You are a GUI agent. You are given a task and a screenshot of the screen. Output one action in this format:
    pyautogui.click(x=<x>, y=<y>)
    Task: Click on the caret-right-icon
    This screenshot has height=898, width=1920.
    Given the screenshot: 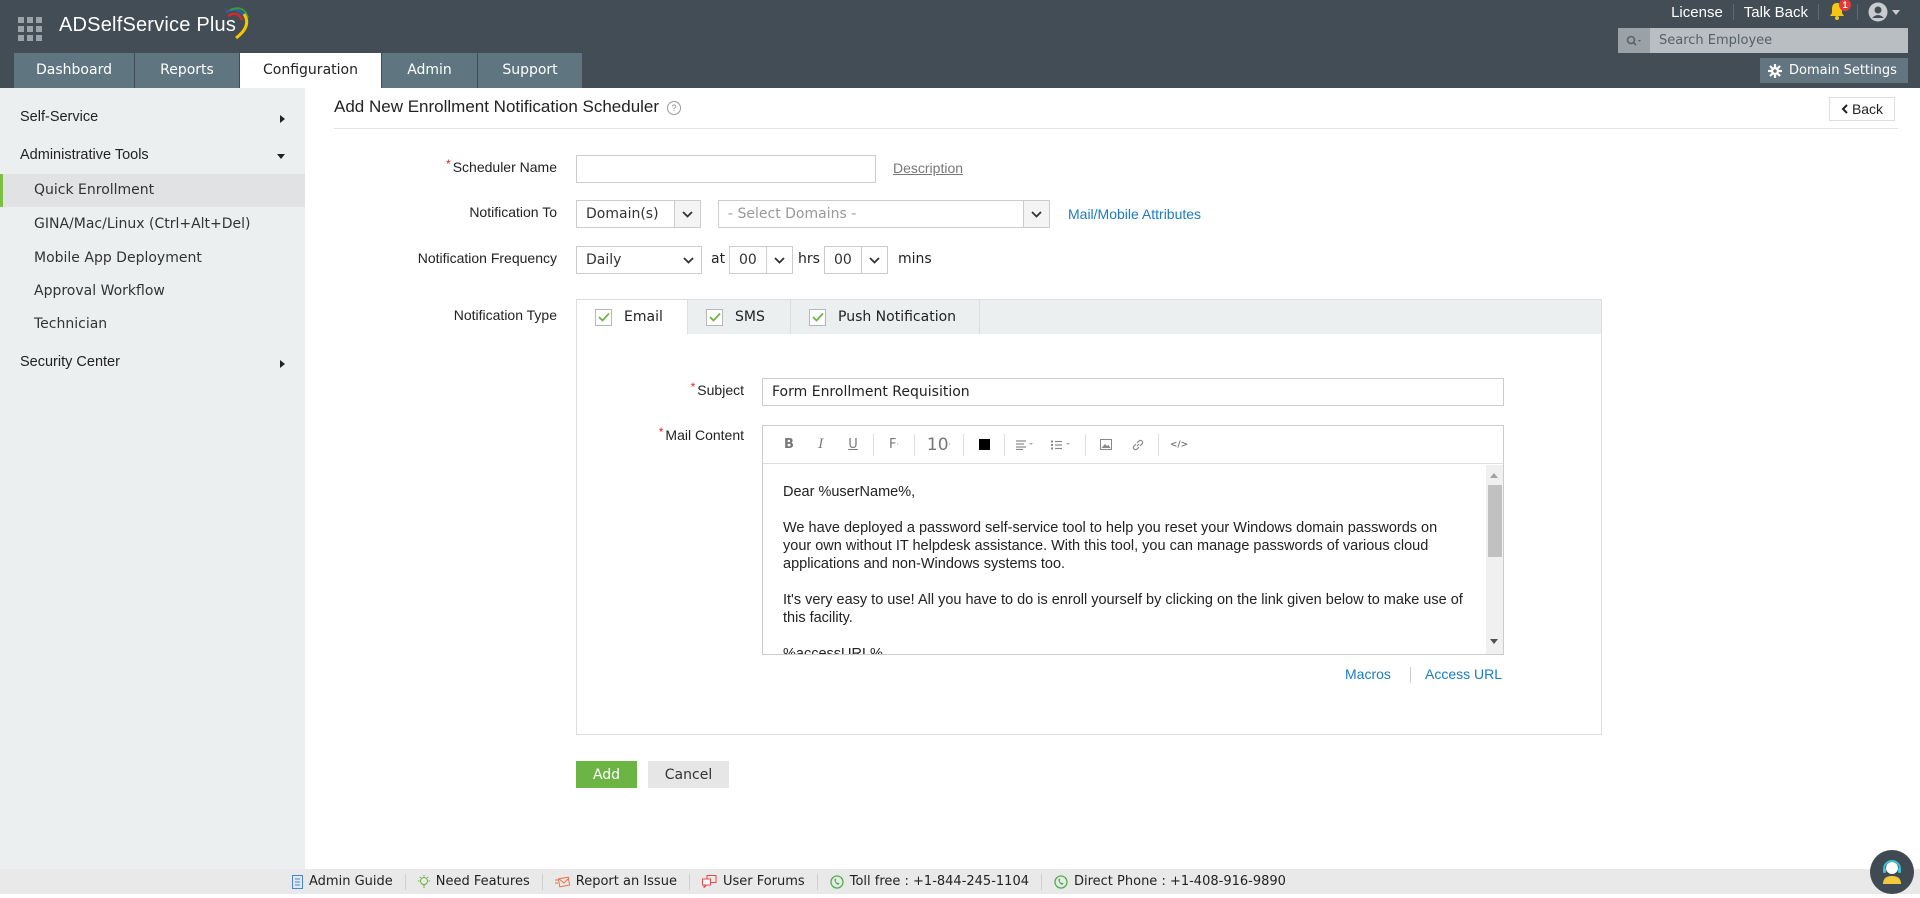 What is the action you would take?
    pyautogui.click(x=282, y=119)
    